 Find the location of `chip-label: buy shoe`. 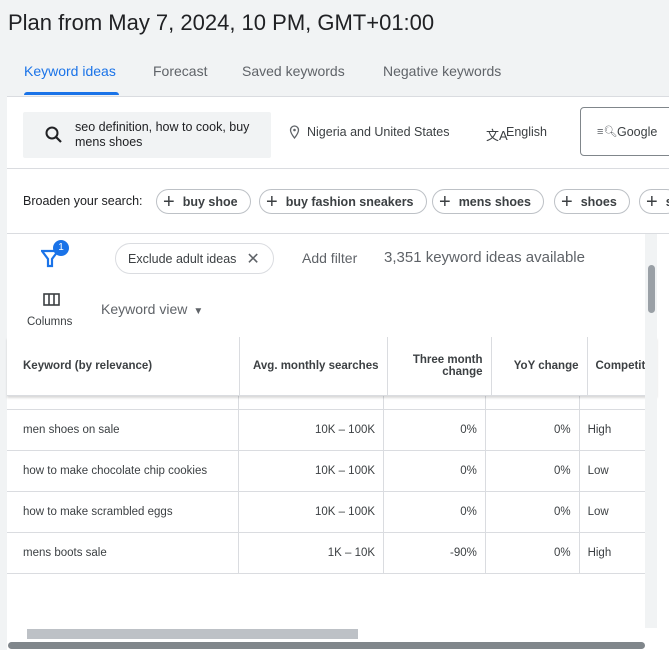

chip-label: buy shoe is located at coordinates (210, 201).